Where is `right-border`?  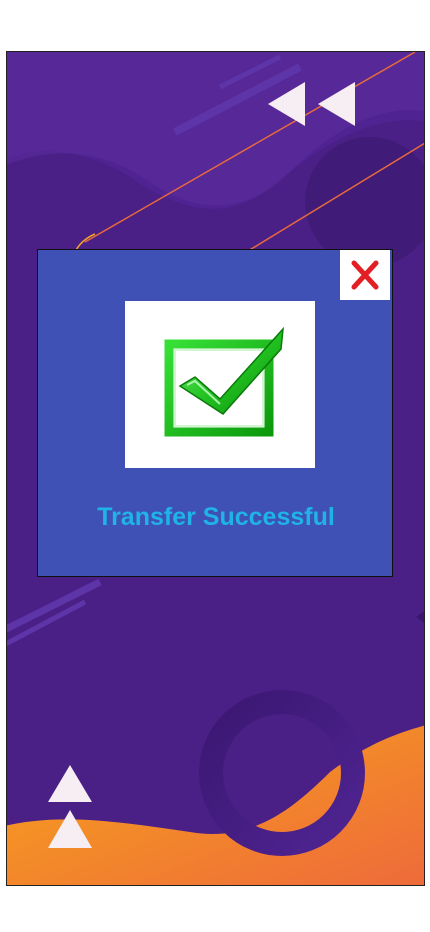 right-border is located at coordinates (427, 468).